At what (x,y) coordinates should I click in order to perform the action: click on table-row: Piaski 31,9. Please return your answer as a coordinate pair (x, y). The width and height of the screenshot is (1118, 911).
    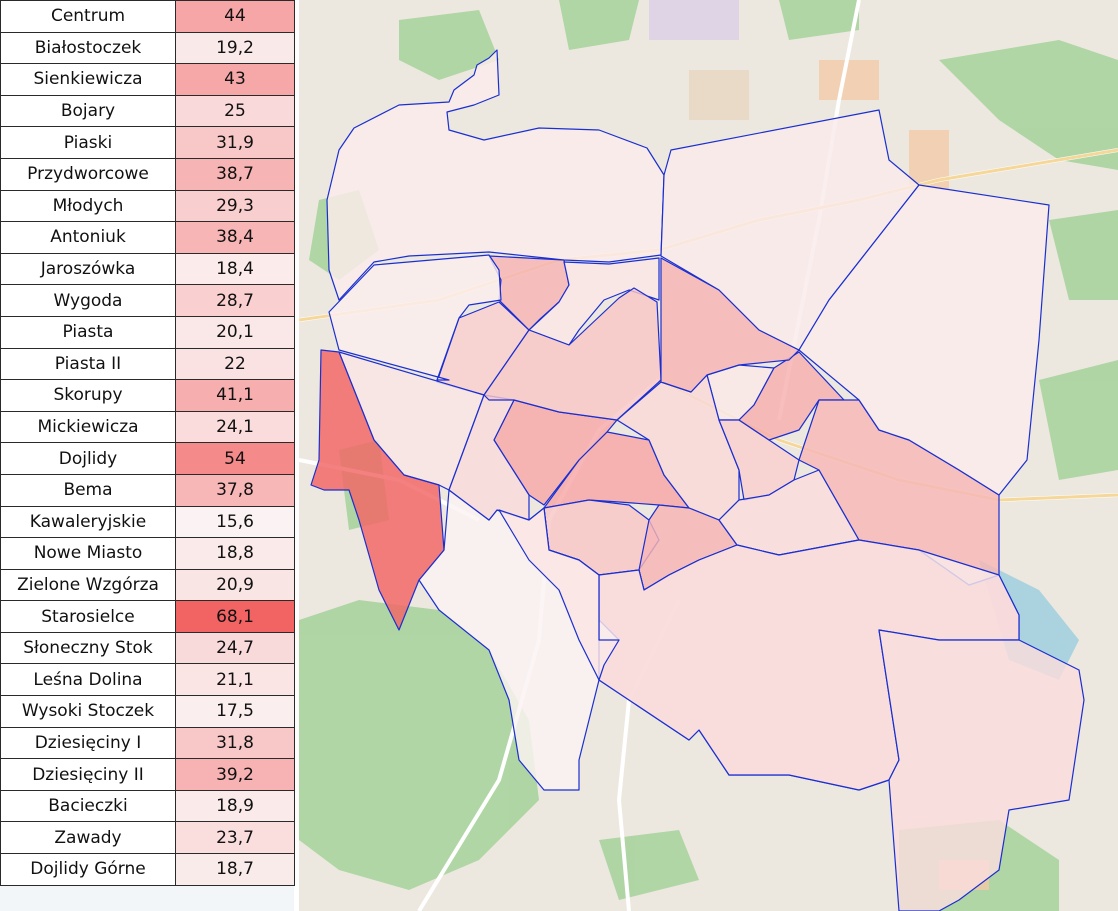
    Looking at the image, I should click on (147, 142).